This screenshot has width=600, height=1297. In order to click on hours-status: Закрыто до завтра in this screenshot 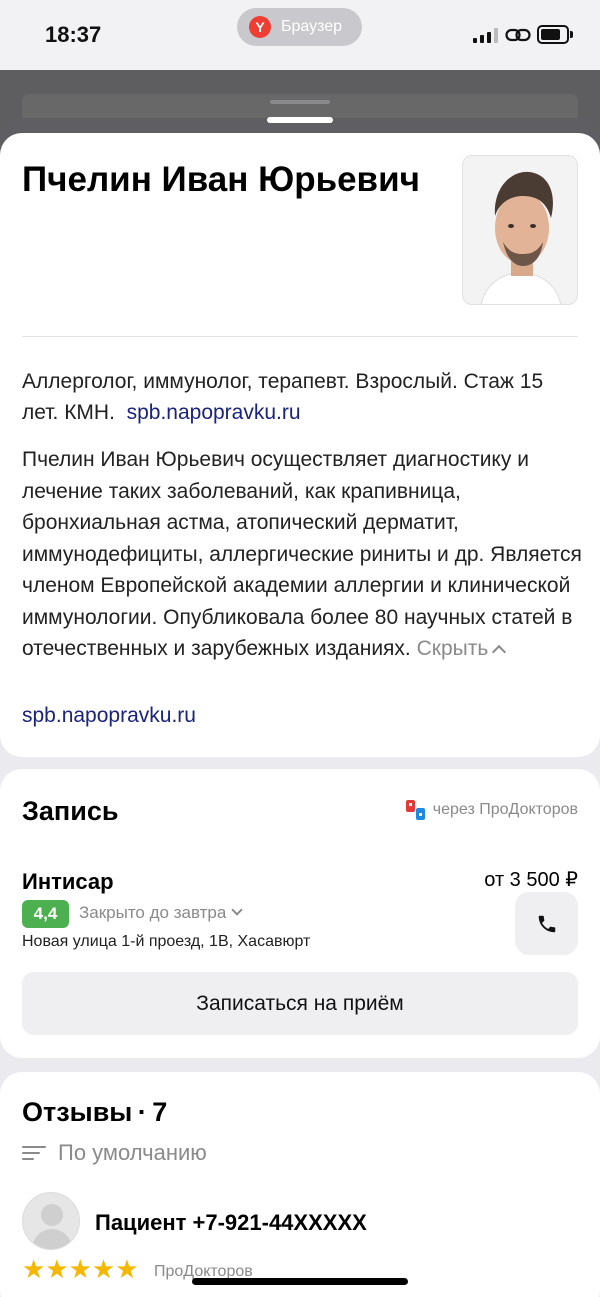, I will do `click(153, 912)`.